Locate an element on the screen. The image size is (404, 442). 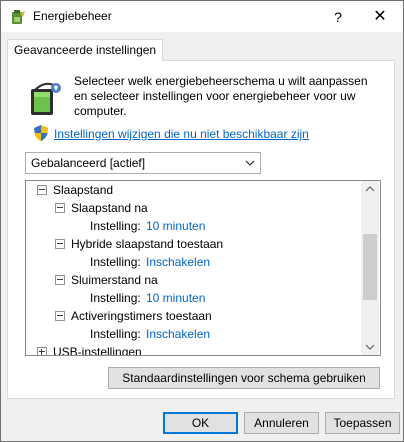
power-plan-select: Gebalanceerd [actief] is located at coordinates (143, 163).